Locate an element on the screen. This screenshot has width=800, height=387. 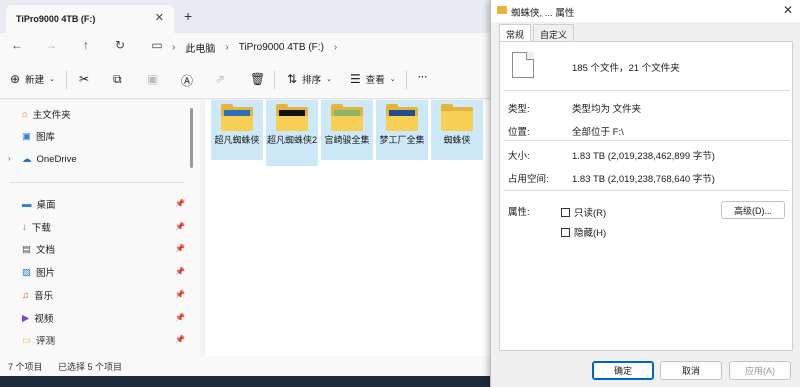
download-icon: ↓ is located at coordinates (24, 227).